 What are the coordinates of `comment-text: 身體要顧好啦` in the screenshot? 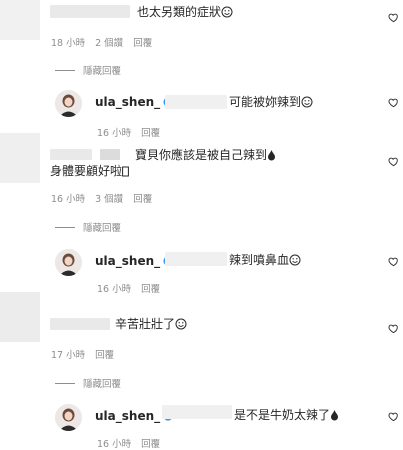 It's located at (89, 171).